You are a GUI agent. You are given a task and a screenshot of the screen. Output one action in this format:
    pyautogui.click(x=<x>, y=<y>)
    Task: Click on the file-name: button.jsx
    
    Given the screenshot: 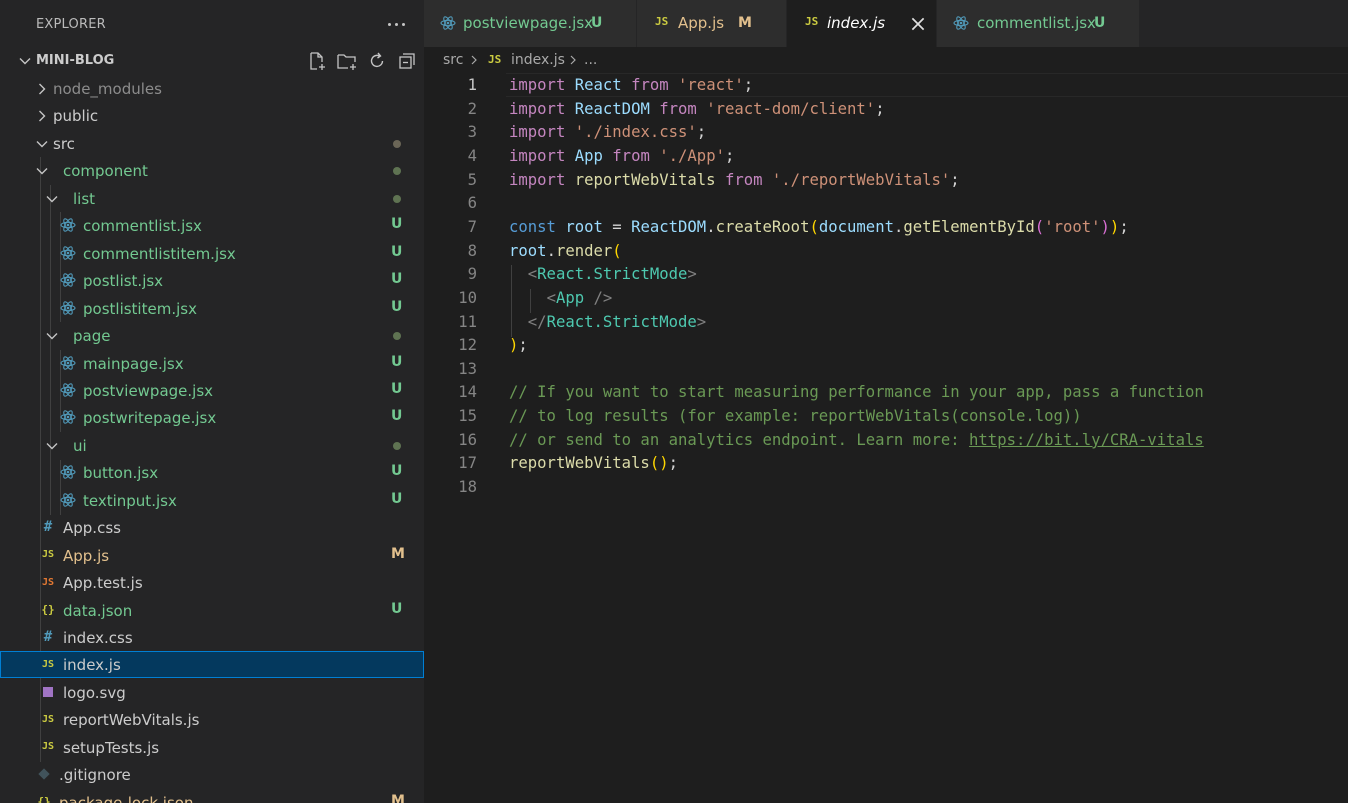 What is the action you would take?
    pyautogui.click(x=121, y=473)
    